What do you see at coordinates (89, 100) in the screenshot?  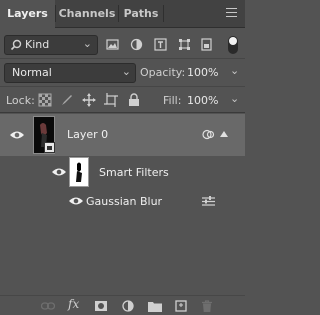 I see `lock-position-icon` at bounding box center [89, 100].